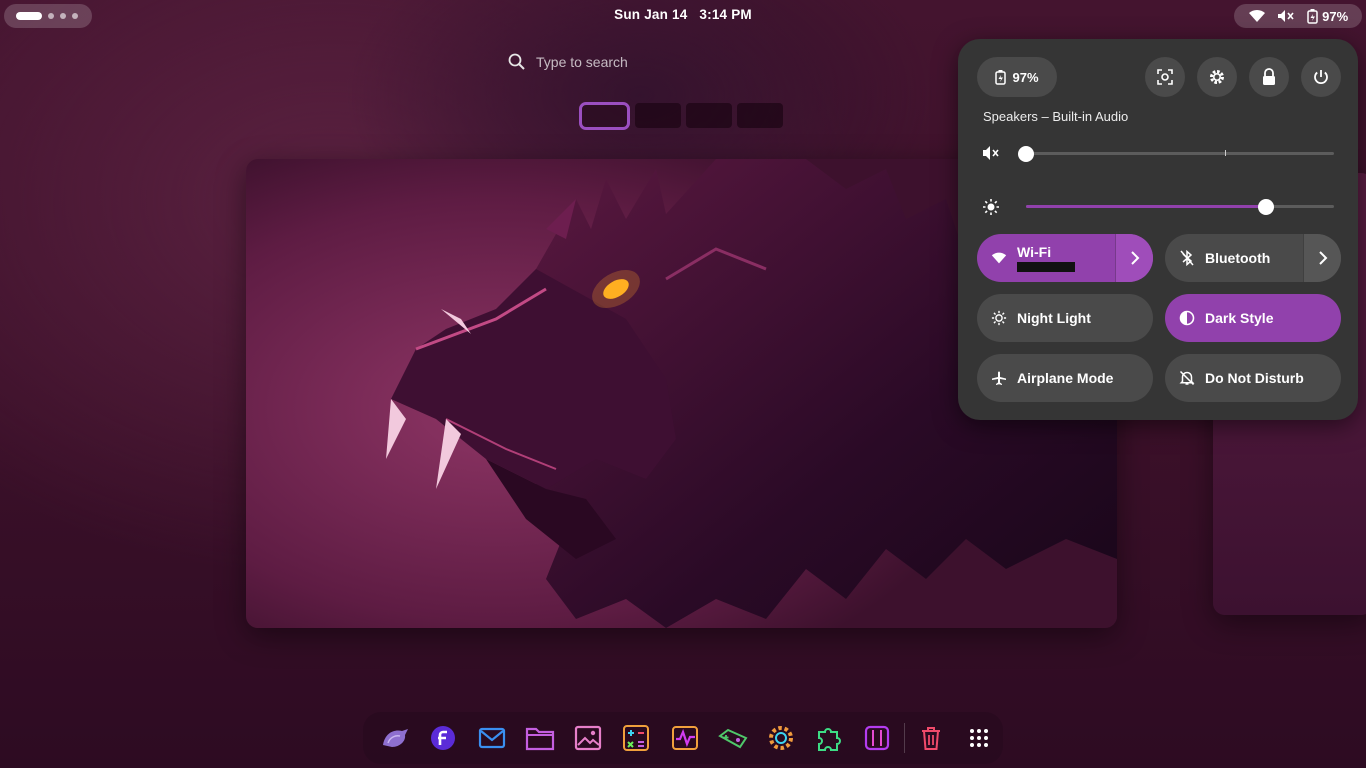 The image size is (1366, 768). I want to click on fedora-icon, so click(443, 738).